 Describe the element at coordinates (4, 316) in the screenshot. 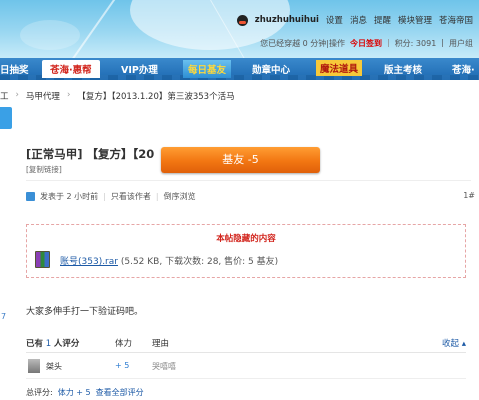

I see `side-number: 7` at that location.